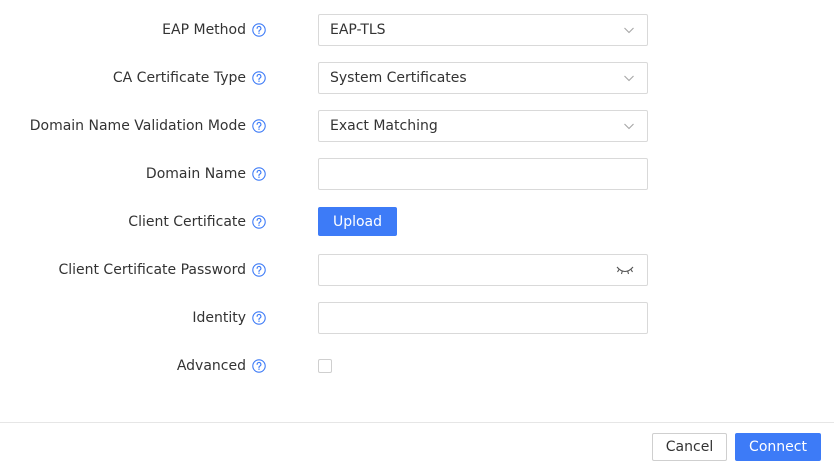 Image resolution: width=834 pixels, height=470 pixels. What do you see at coordinates (358, 30) in the screenshot?
I see `eap-method-value: EAP-TLS` at bounding box center [358, 30].